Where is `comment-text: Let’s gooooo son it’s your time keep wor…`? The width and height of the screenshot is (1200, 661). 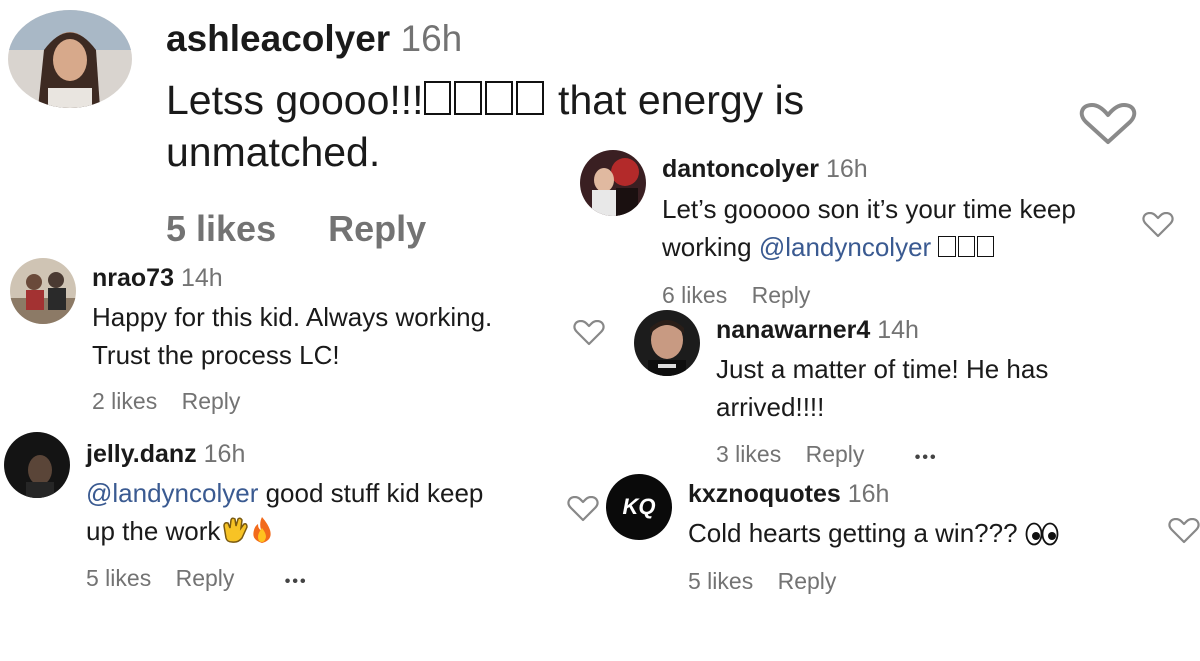
comment-text: Let’s gooooo son it’s your time keep wor… is located at coordinates (869, 228).